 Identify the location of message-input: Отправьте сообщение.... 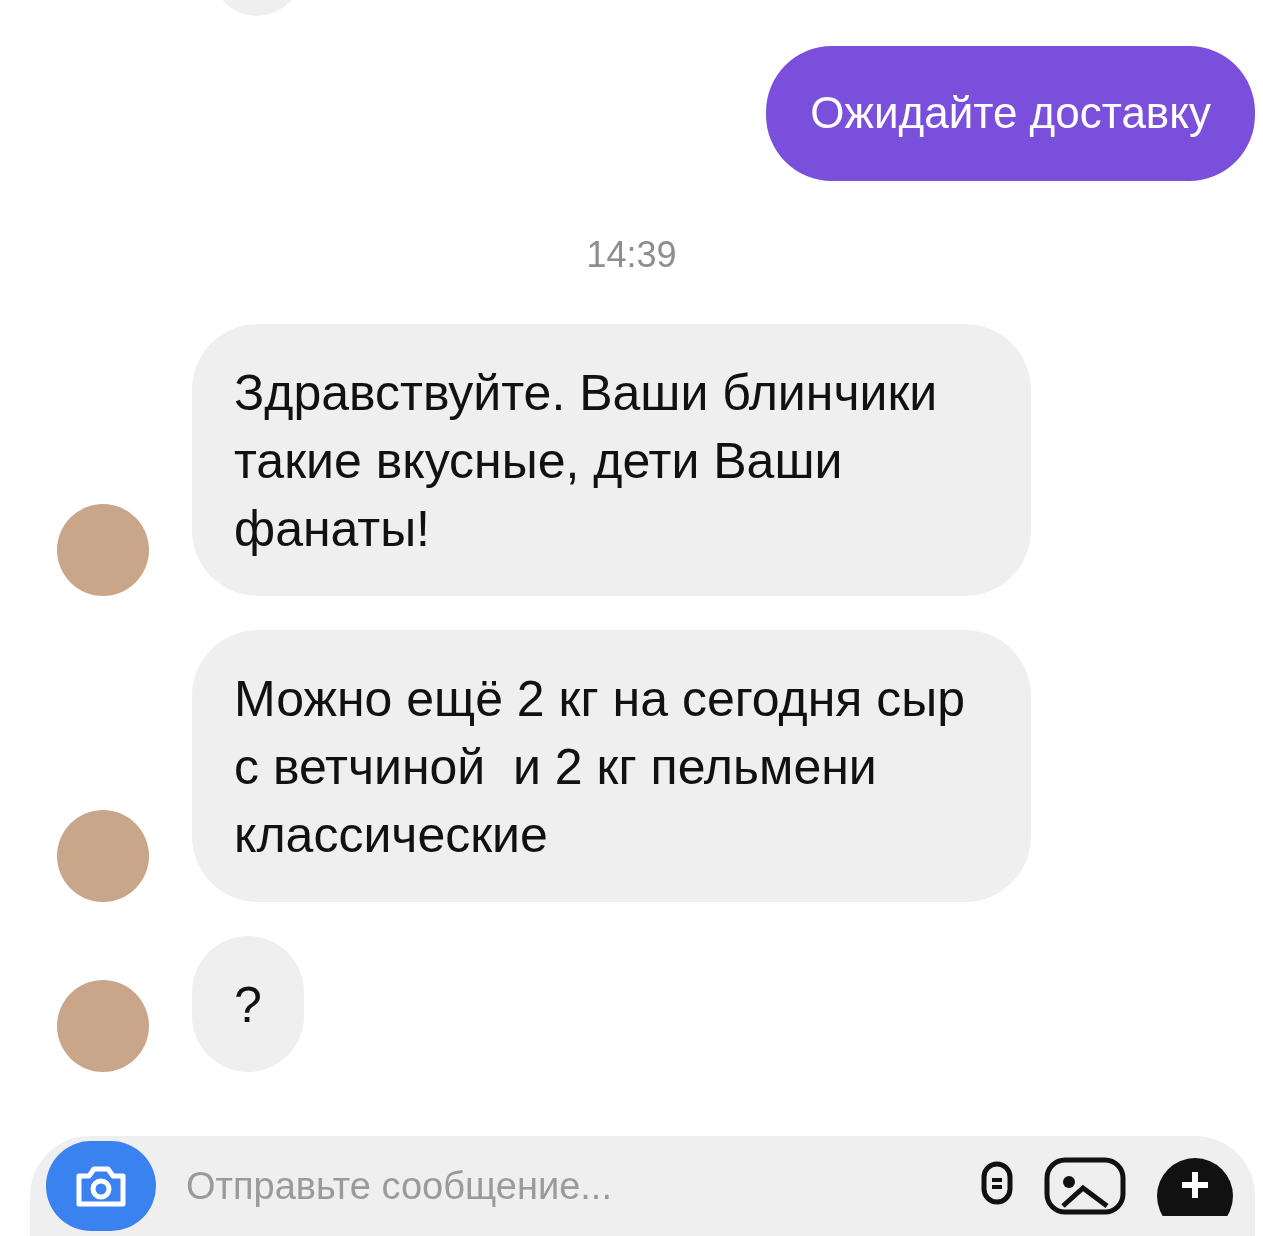
(567, 1186).